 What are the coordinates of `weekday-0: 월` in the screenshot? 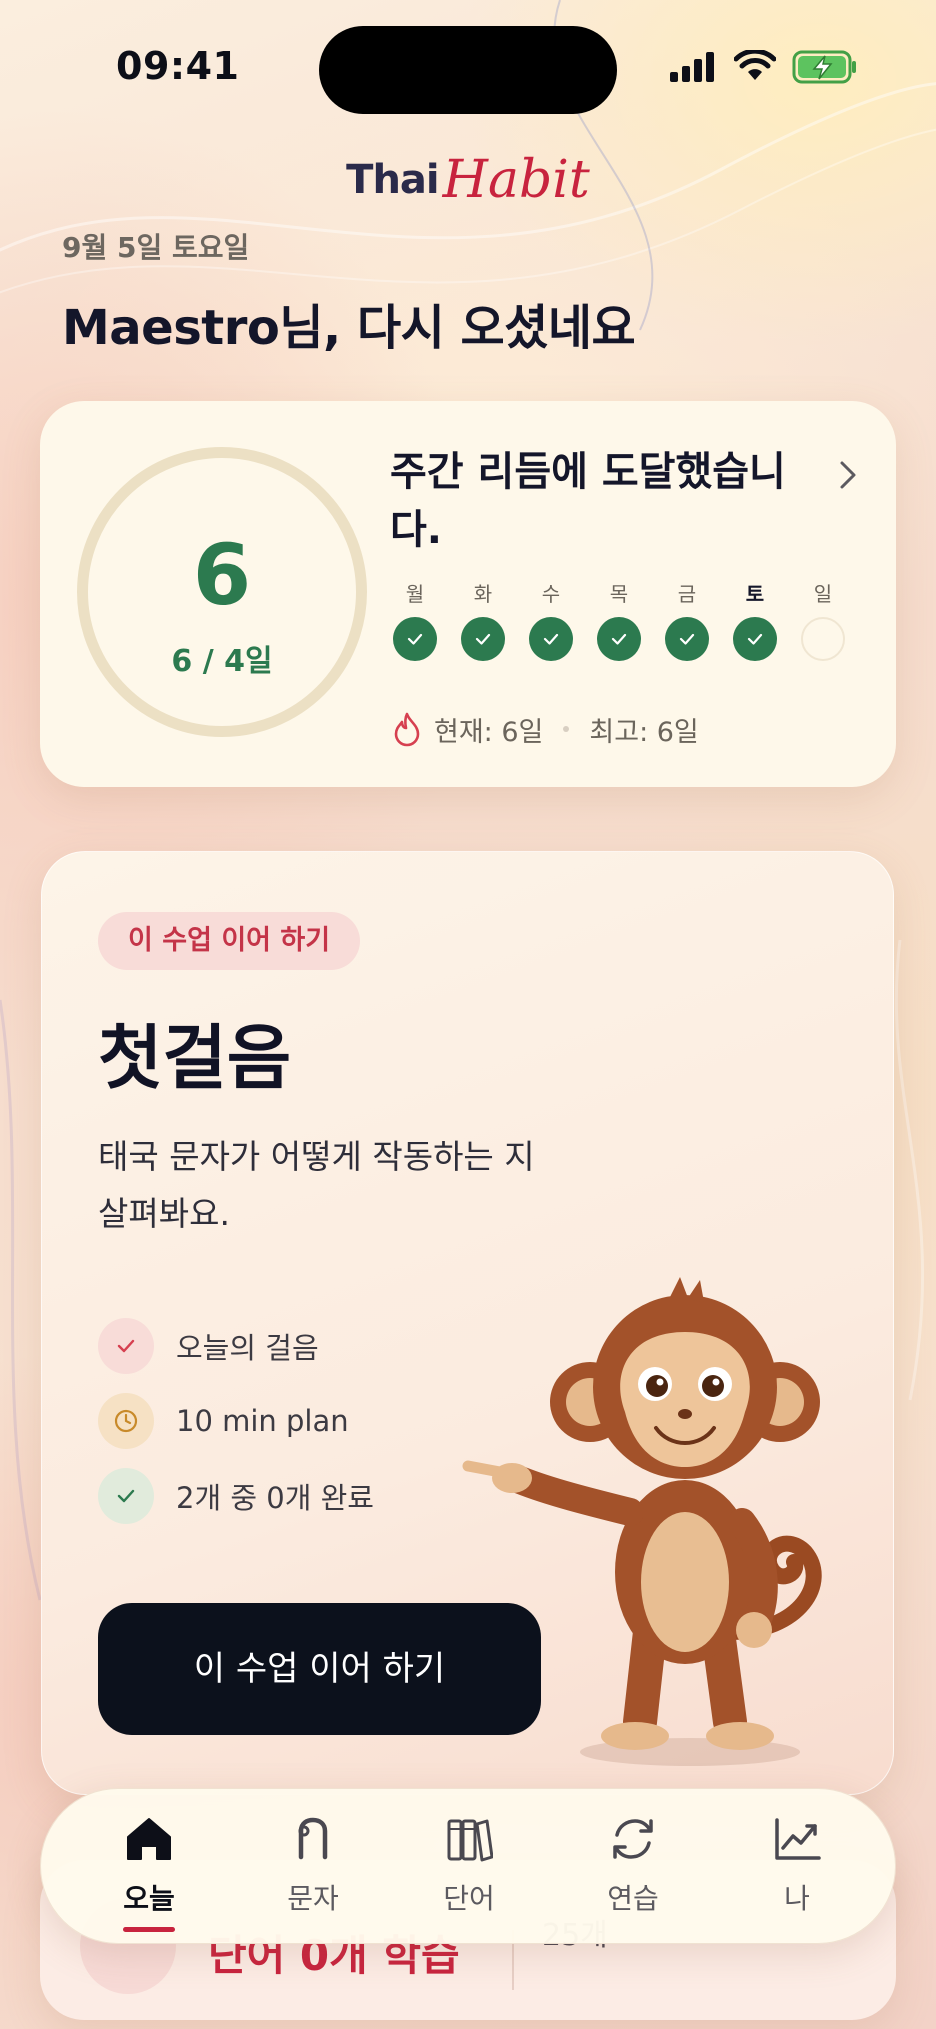 It's located at (415, 620).